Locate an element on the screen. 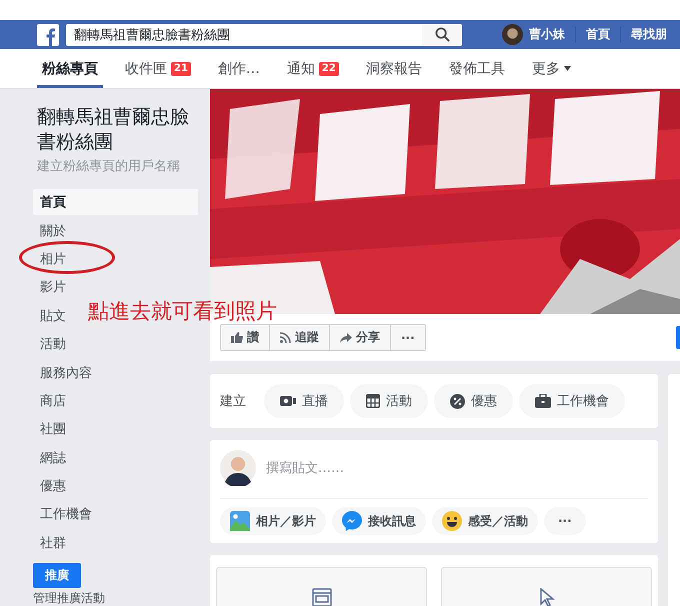  logo-icon is located at coordinates (48, 35).